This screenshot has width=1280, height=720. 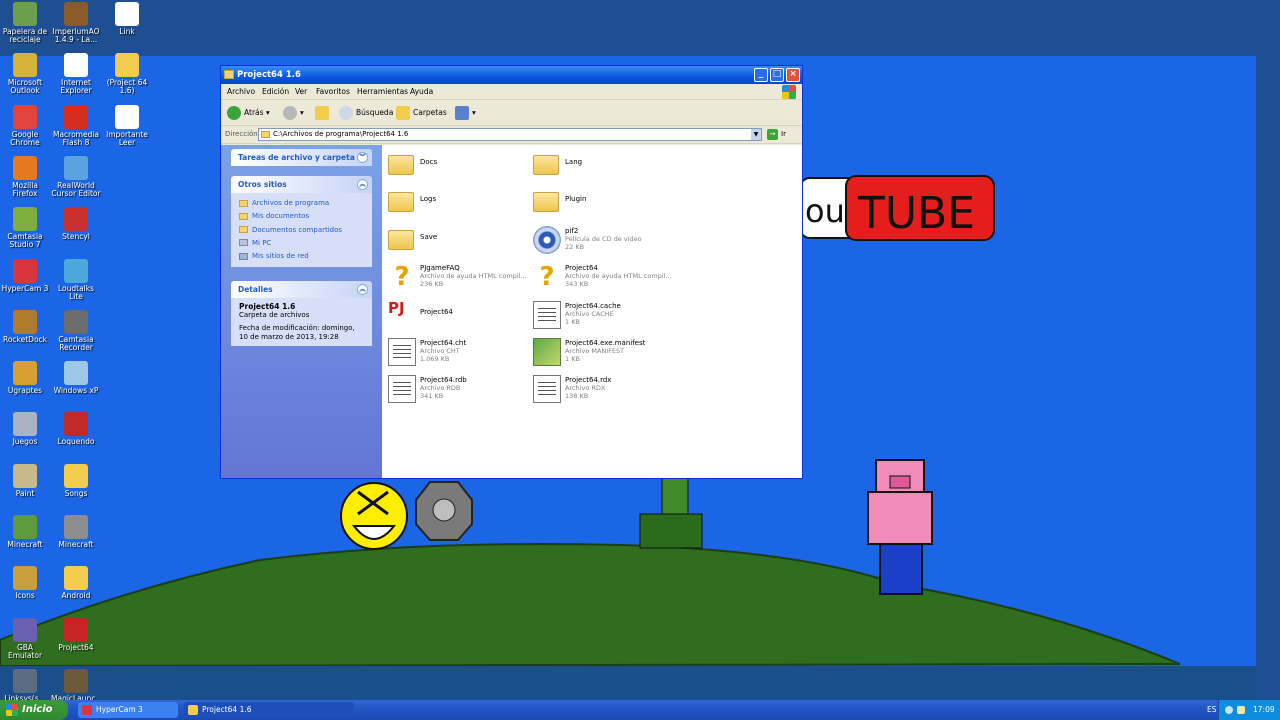 I want to click on views-button: ▾, so click(x=465, y=113).